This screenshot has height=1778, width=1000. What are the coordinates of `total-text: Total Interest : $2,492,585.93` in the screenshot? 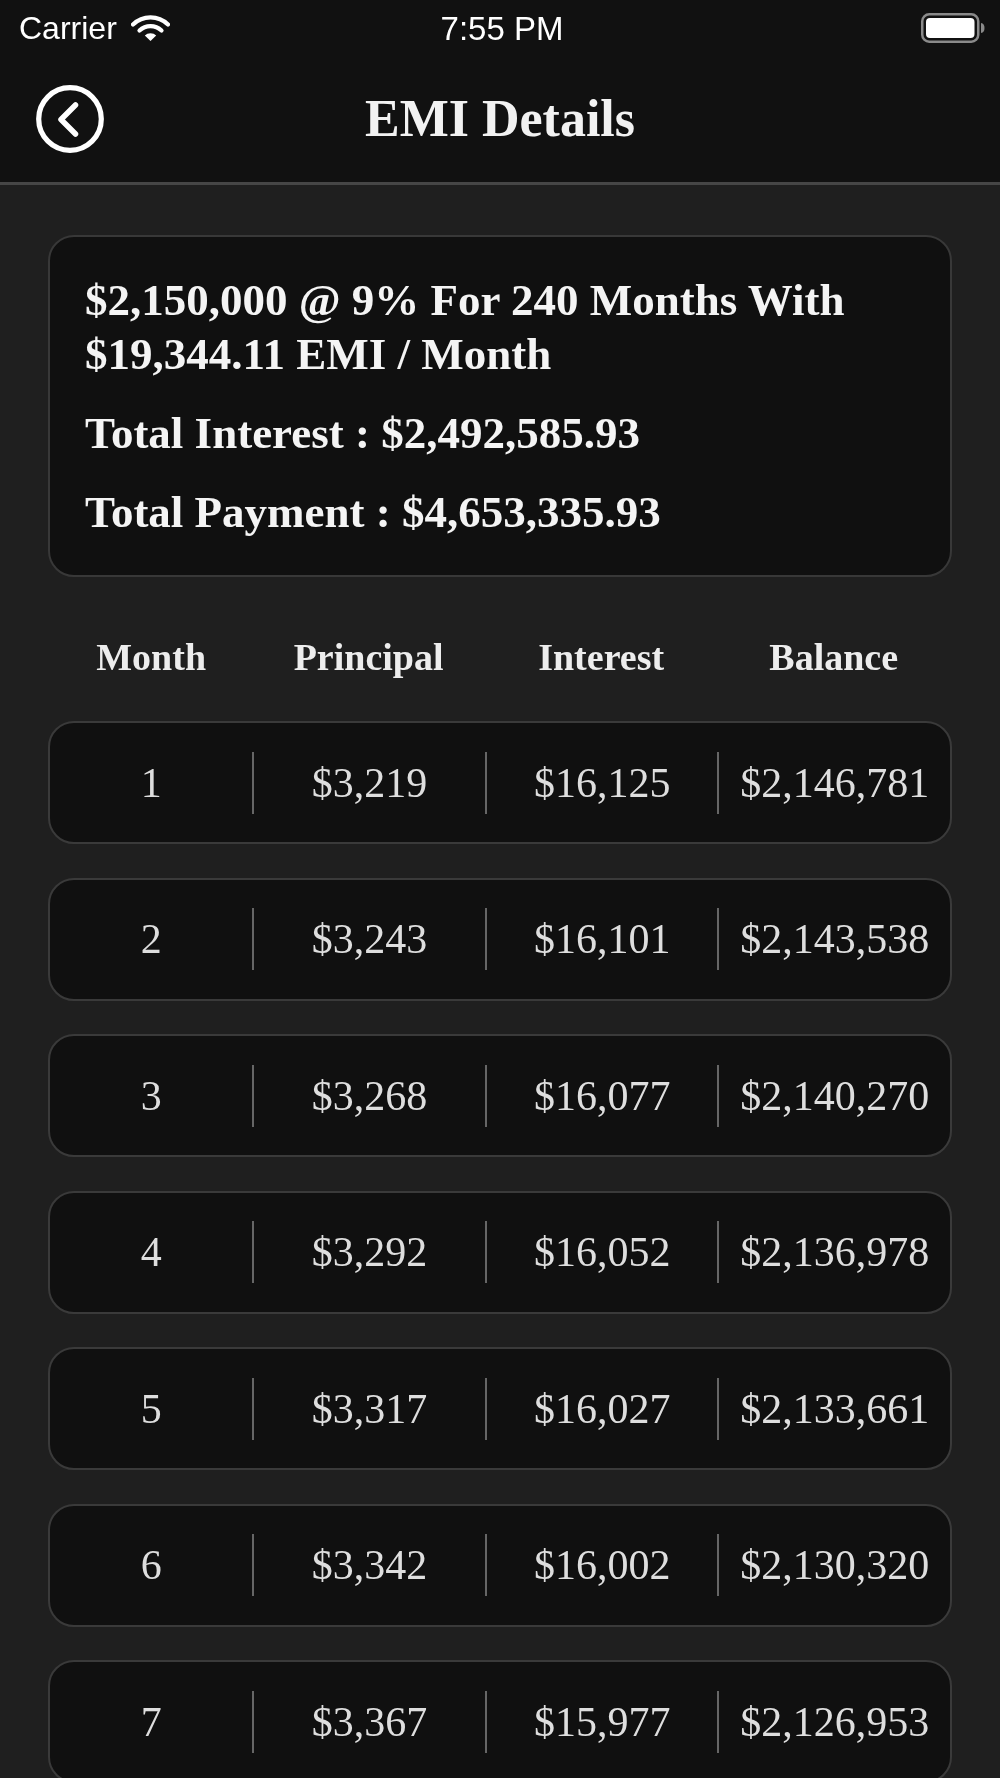 It's located at (363, 433).